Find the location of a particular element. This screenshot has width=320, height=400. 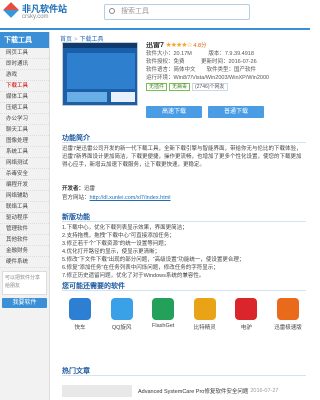

step-item: 2.支持拖拽，拖拽“下载中心”可直接添加任务； is located at coordinates (118, 236).